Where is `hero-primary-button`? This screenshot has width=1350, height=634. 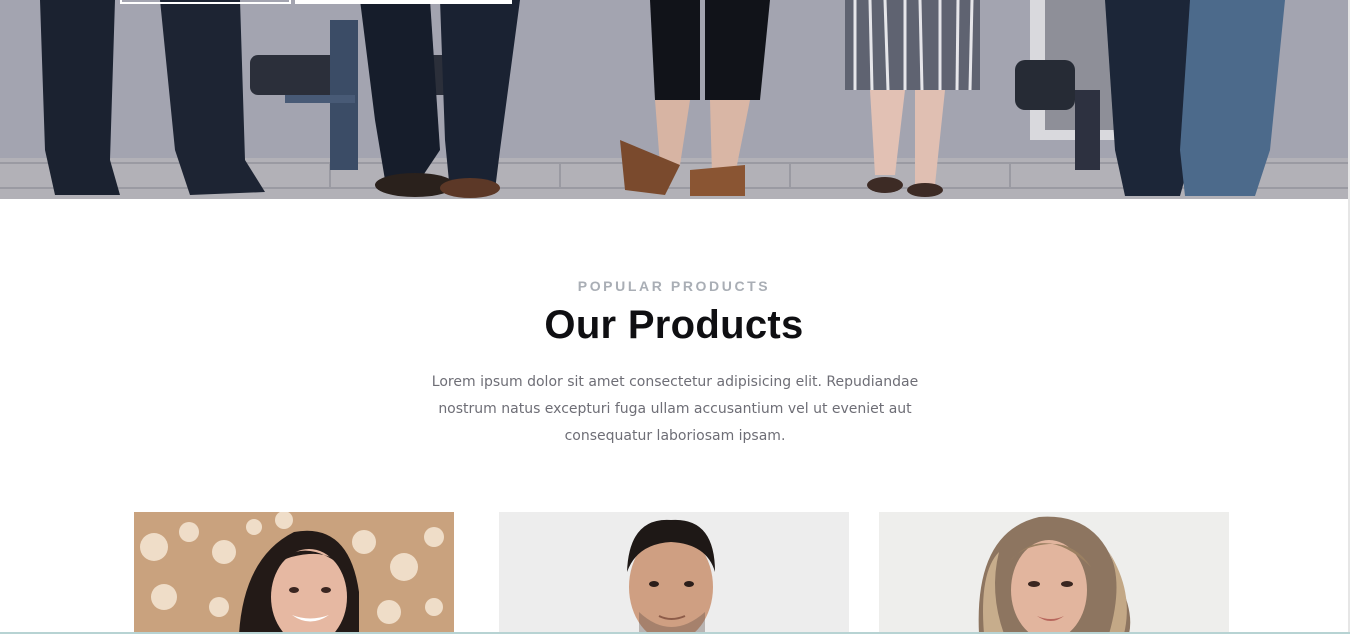 hero-primary-button is located at coordinates (403, 2).